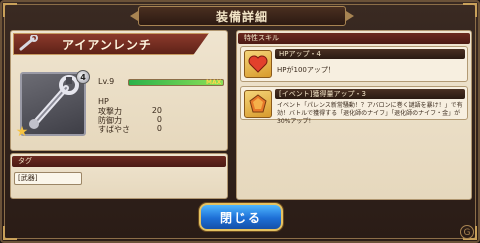 The height and width of the screenshot is (243, 480). I want to click on tag-section-header: タグ, so click(119, 161).